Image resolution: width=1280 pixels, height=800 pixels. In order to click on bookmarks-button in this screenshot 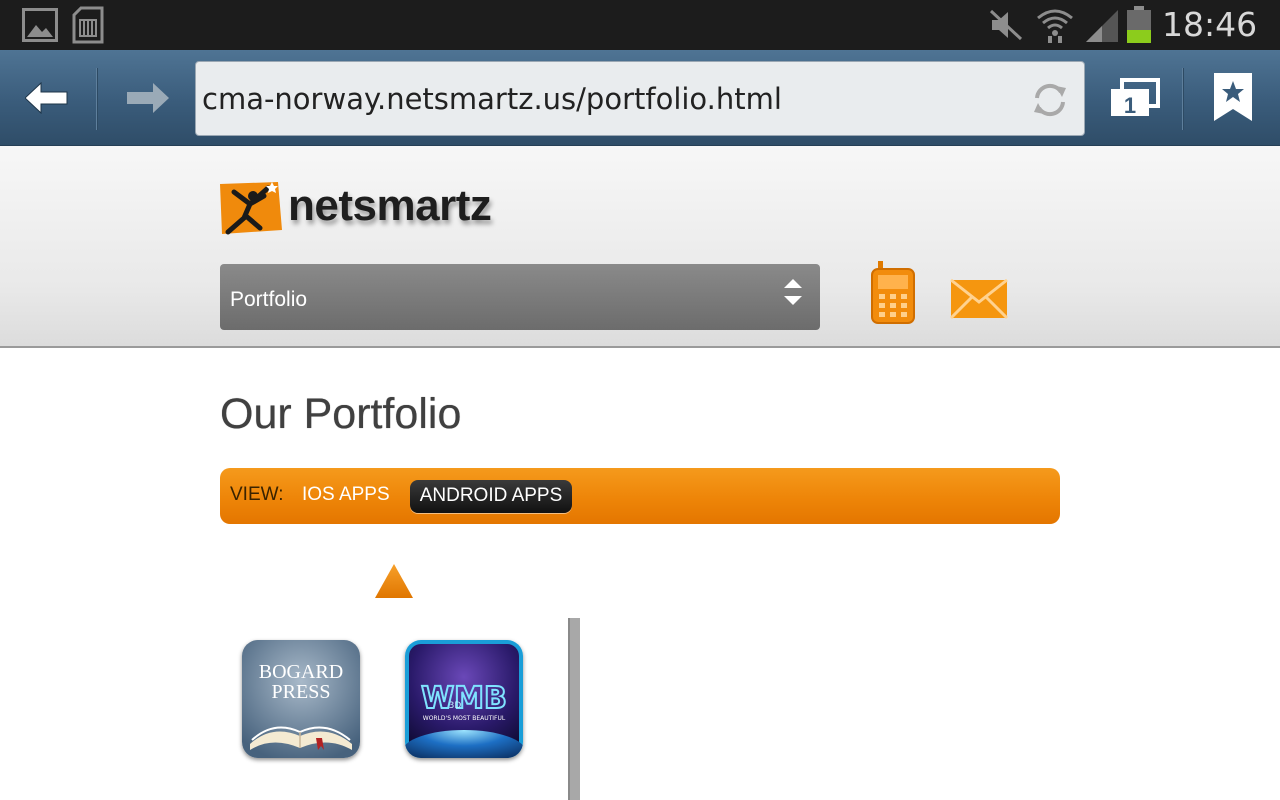, I will do `click(1233, 98)`.